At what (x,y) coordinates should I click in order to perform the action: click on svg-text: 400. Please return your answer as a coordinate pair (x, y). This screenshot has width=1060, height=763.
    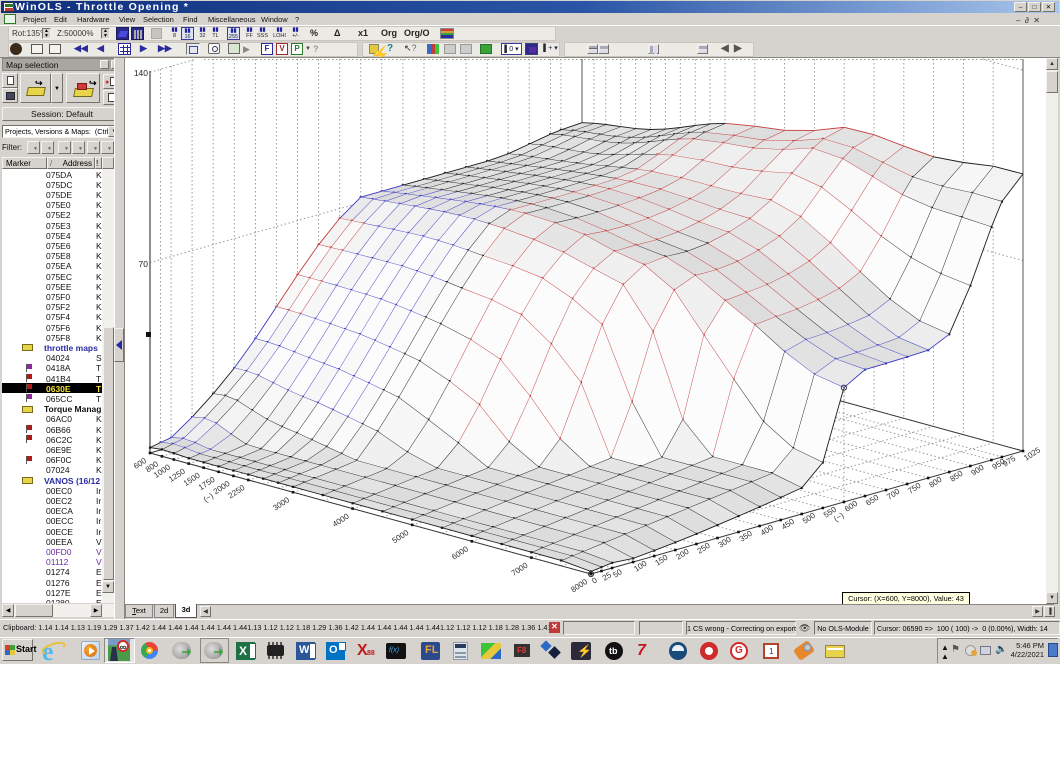
    Looking at the image, I should click on (767, 530).